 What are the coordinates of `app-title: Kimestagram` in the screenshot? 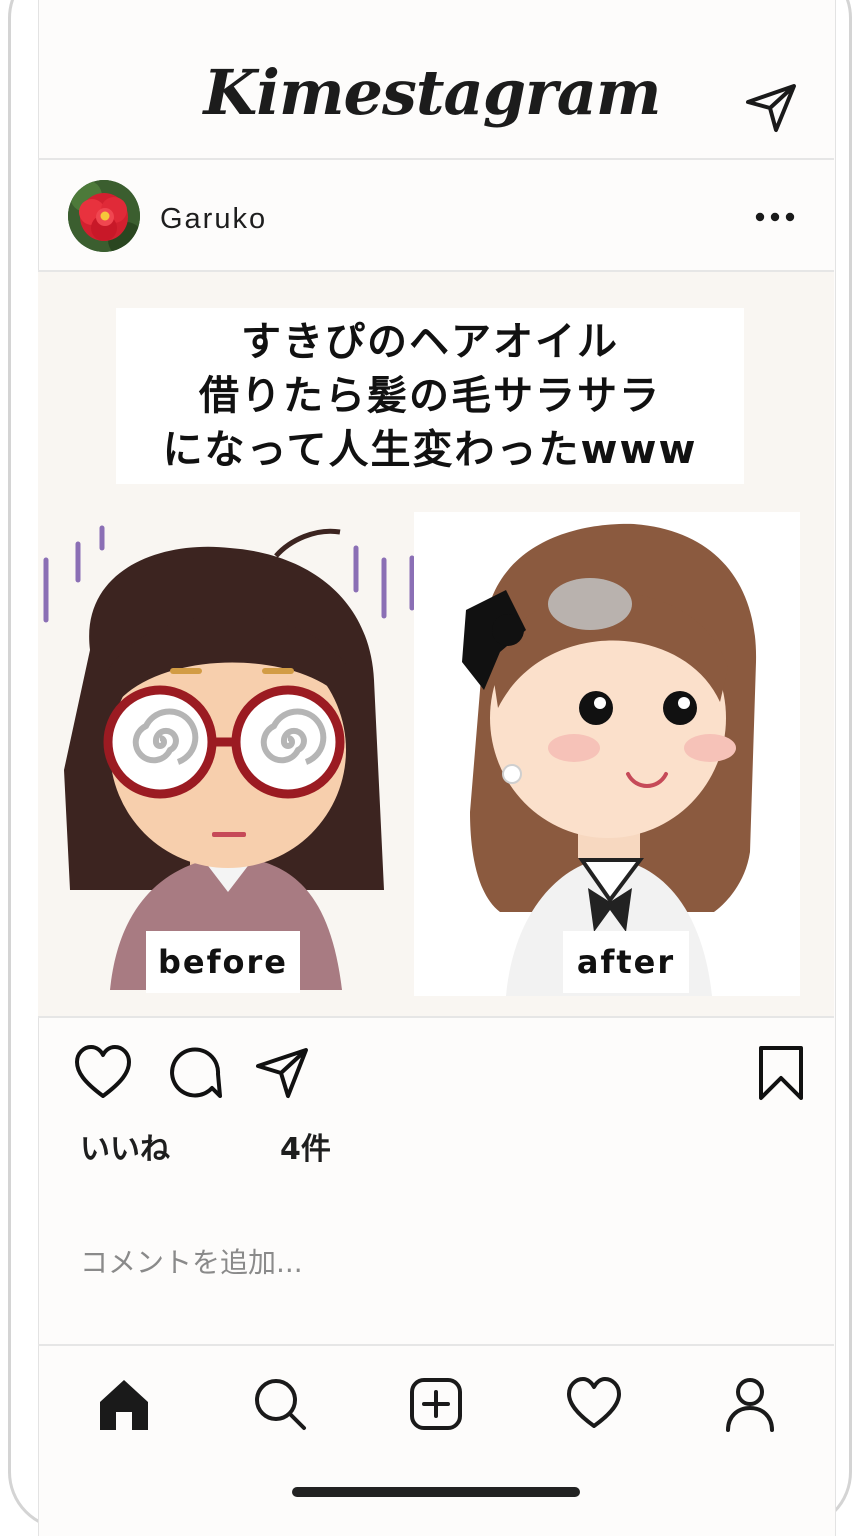 It's located at (432, 92).